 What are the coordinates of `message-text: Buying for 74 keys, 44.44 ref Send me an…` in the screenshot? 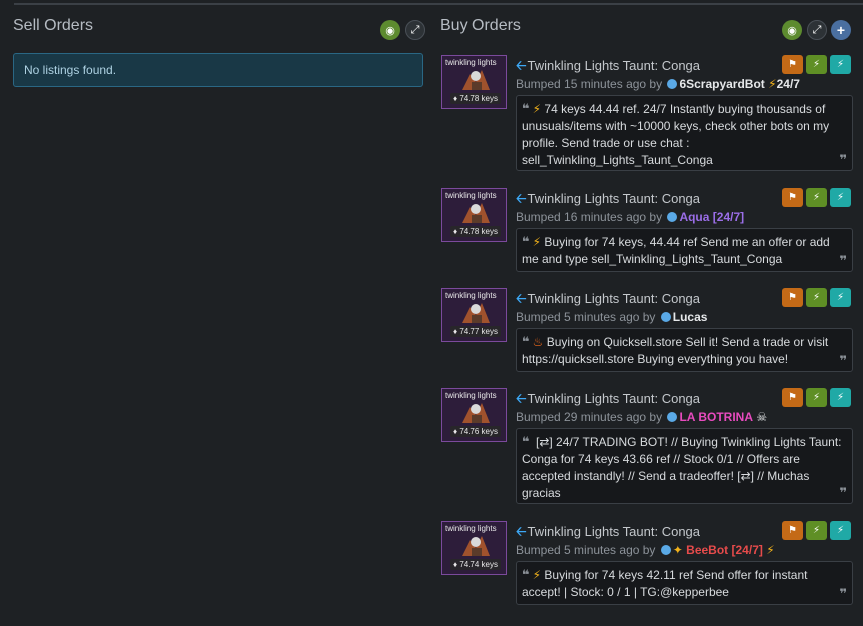 It's located at (676, 250).